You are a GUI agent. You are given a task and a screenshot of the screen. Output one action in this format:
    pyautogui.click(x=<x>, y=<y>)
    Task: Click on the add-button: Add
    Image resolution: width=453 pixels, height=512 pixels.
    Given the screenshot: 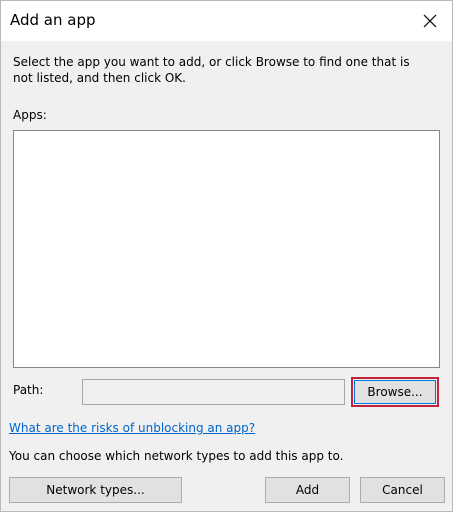 What is the action you would take?
    pyautogui.click(x=307, y=490)
    